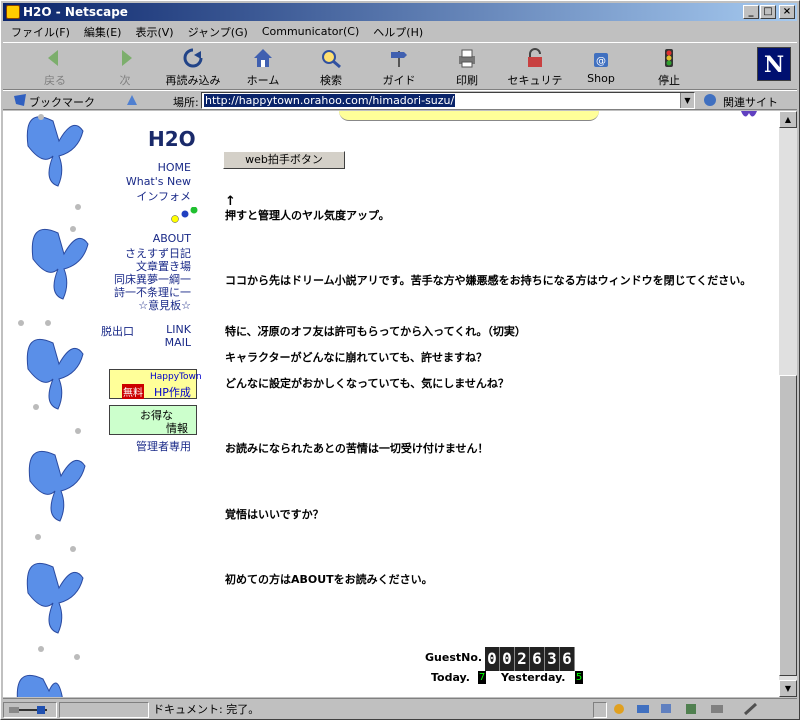 Image resolution: width=800 pixels, height=720 pixels. What do you see at coordinates (533, 677) in the screenshot?
I see `yesterday-label: Yesterday.` at bounding box center [533, 677].